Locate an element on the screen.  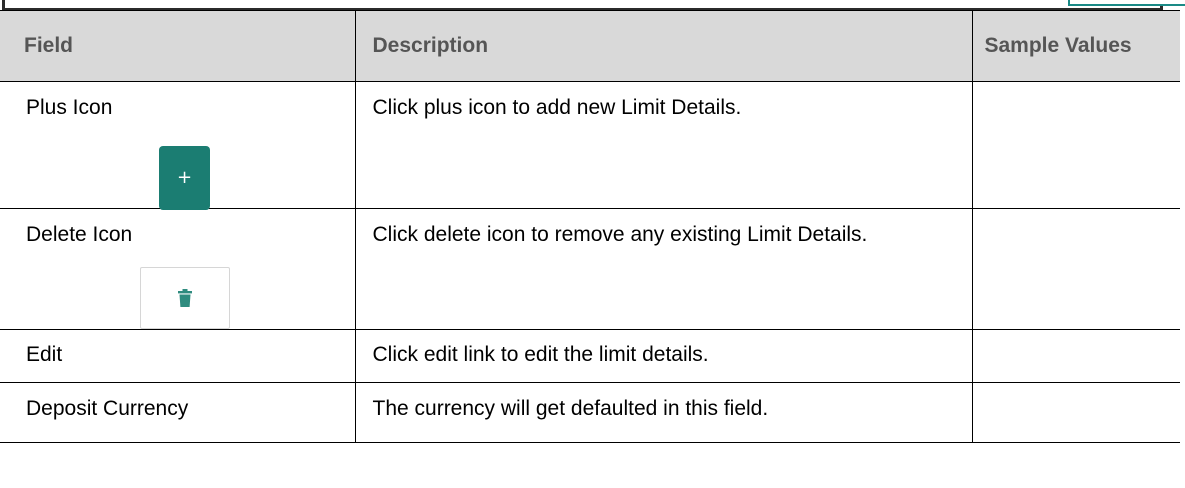
field-name: Plus Icon is located at coordinates (69, 107).